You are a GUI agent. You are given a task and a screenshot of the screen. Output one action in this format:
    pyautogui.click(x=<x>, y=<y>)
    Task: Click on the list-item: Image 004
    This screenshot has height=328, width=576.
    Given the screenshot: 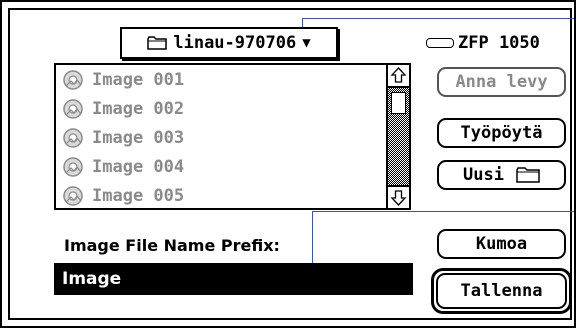 What is the action you would take?
    pyautogui.click(x=221, y=166)
    